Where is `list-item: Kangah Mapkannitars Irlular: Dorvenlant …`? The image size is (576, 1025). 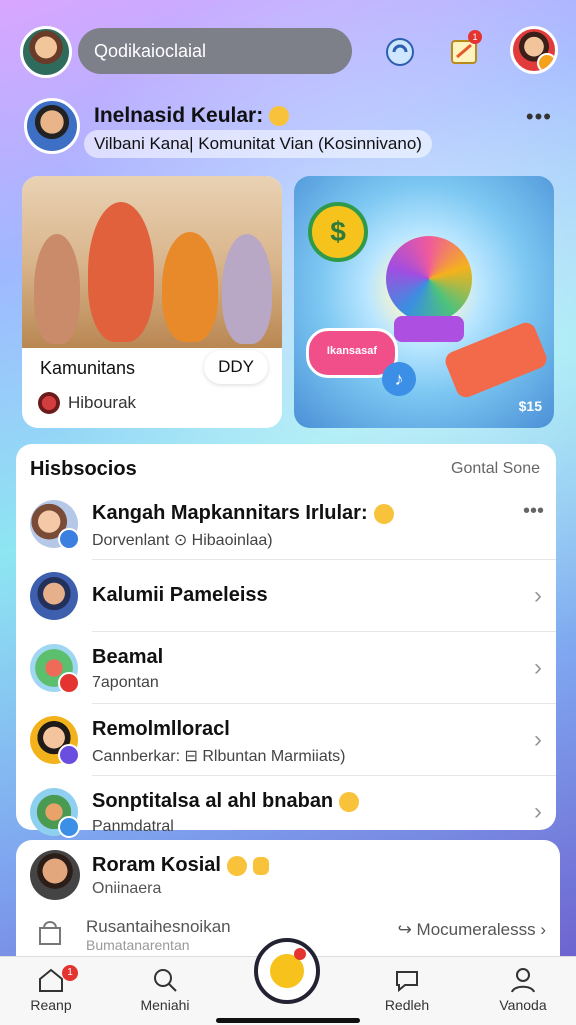 list-item: Kangah Mapkannitars Irlular: Dorvenlant … is located at coordinates (286, 524).